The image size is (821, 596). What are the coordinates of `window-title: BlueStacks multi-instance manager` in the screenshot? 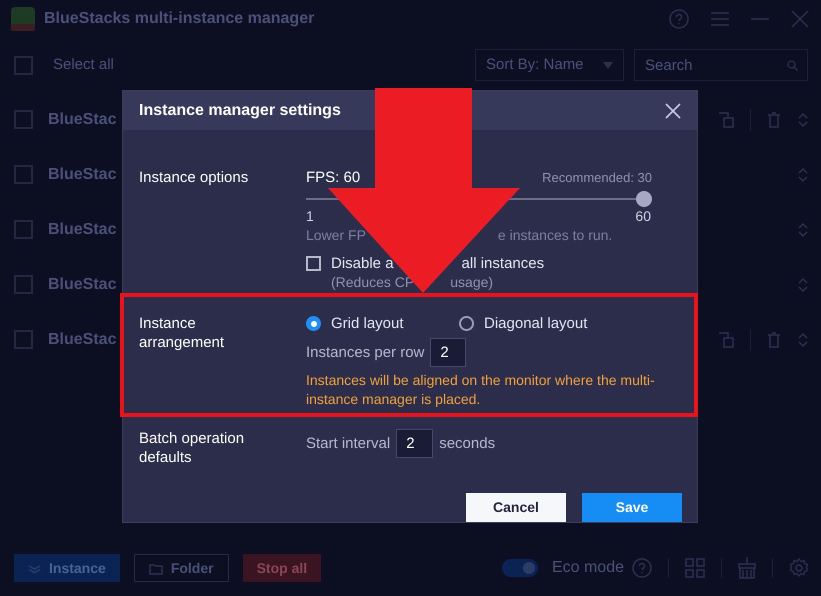 It's located at (179, 19).